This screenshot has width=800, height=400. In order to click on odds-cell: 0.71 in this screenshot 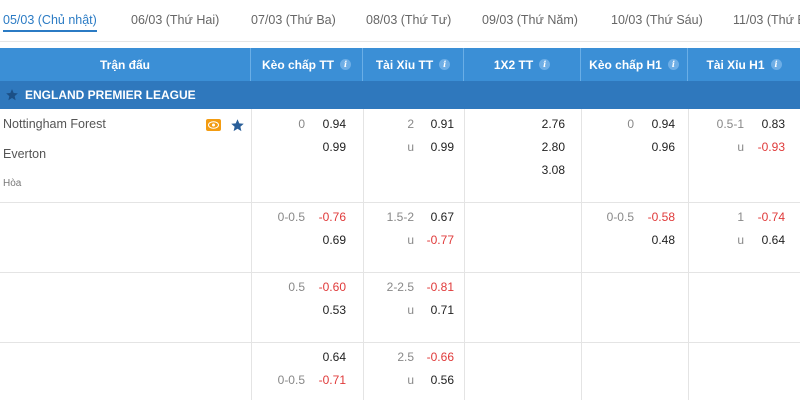, I will do `click(437, 310)`.